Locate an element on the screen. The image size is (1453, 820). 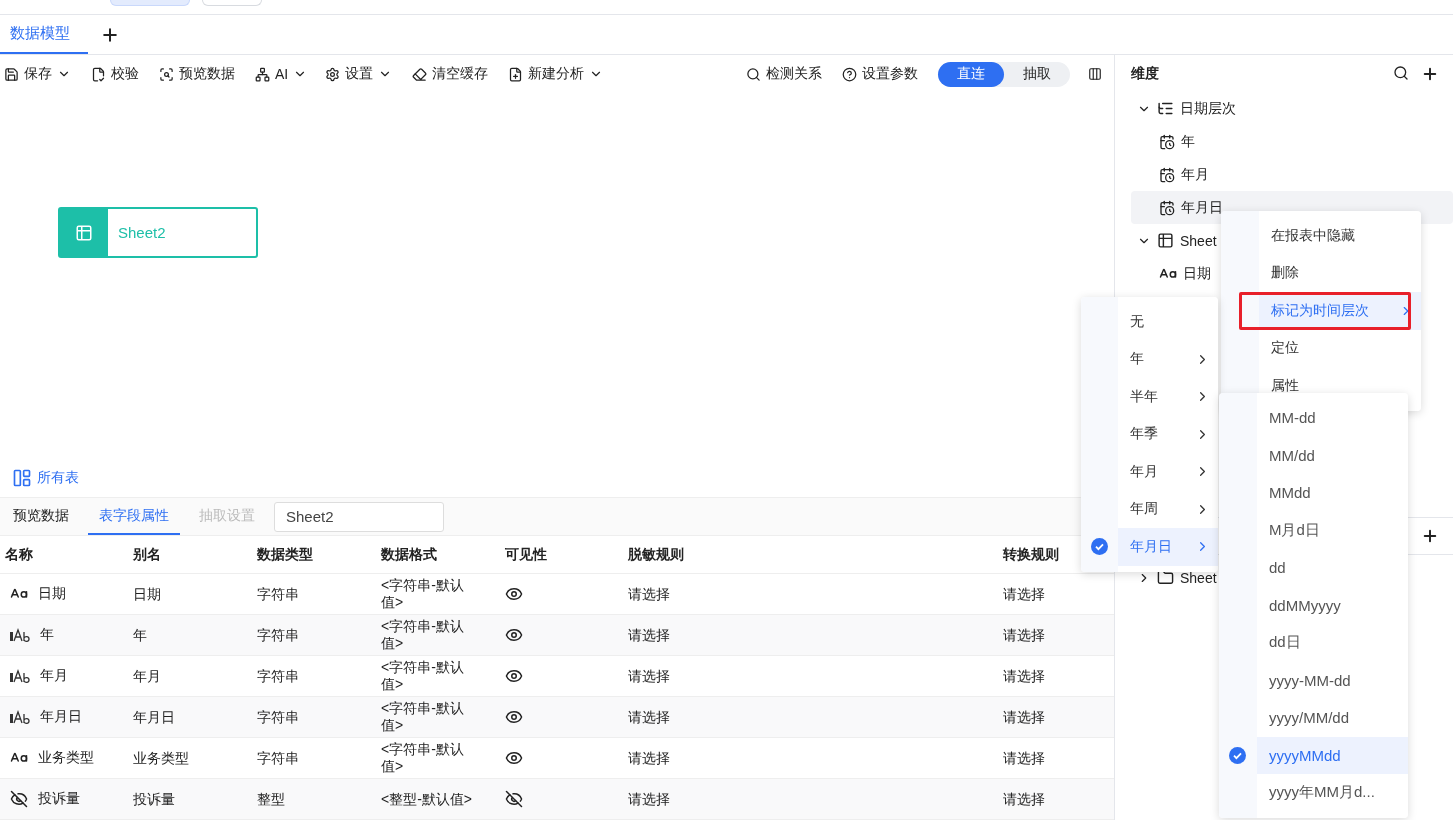
tree-label: 年 is located at coordinates (1188, 141).